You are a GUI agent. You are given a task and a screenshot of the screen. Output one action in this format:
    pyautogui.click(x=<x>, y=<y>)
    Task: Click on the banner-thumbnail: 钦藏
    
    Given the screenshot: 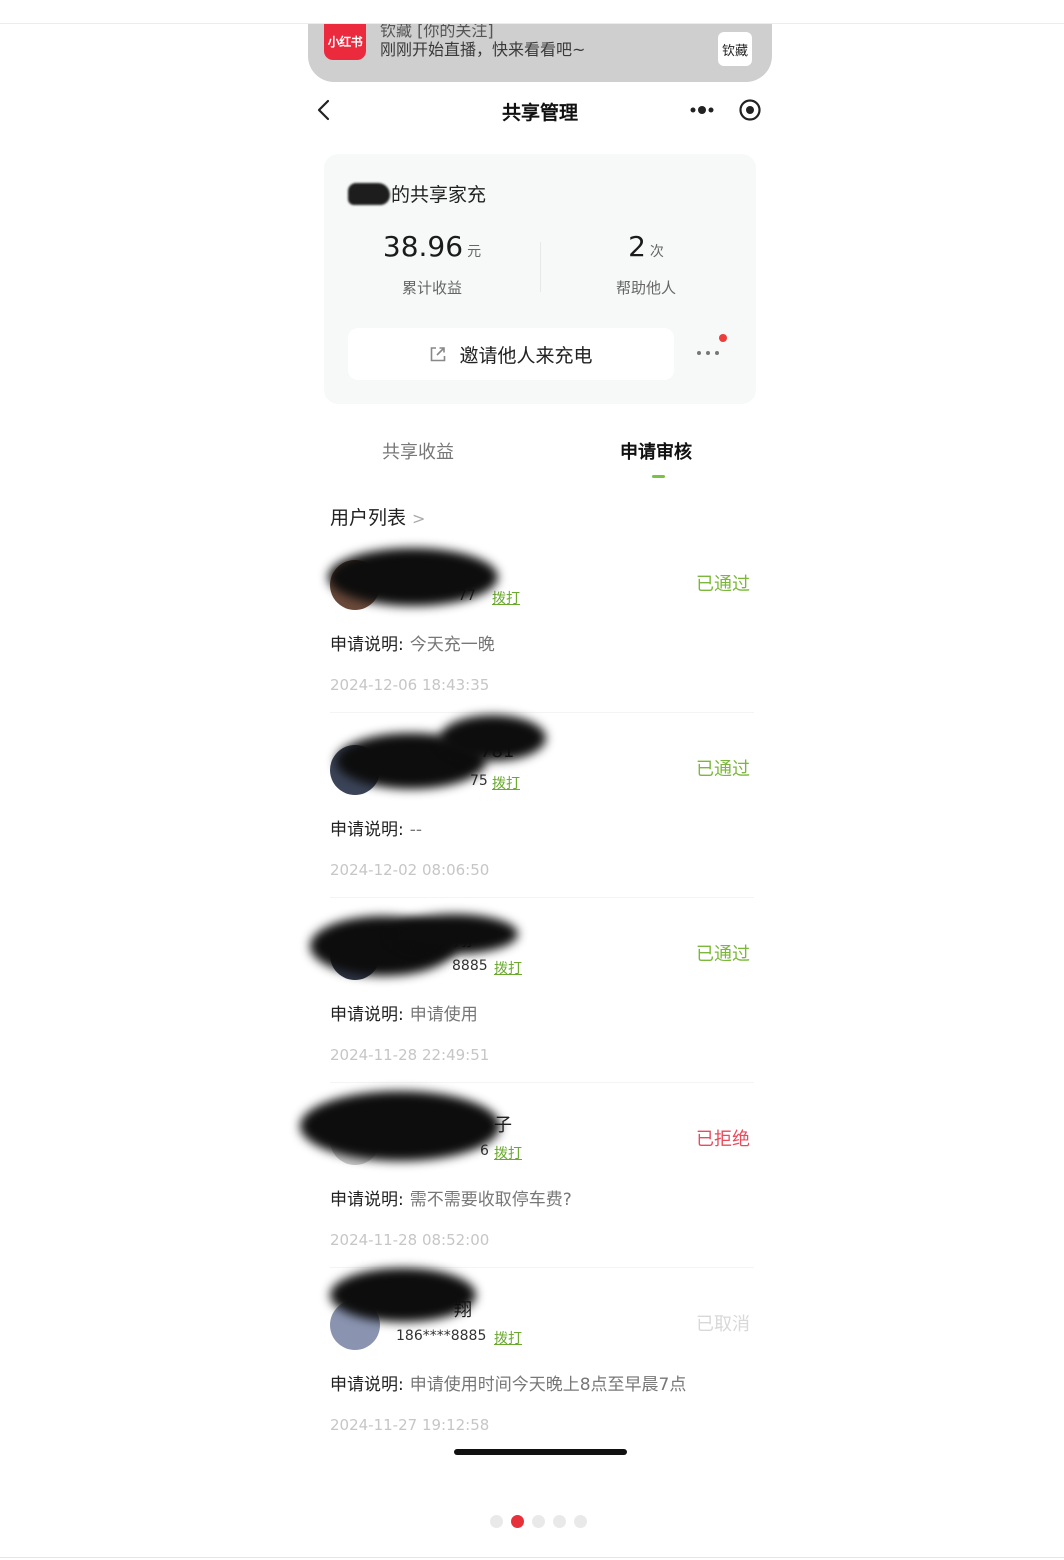 What is the action you would take?
    pyautogui.click(x=735, y=49)
    